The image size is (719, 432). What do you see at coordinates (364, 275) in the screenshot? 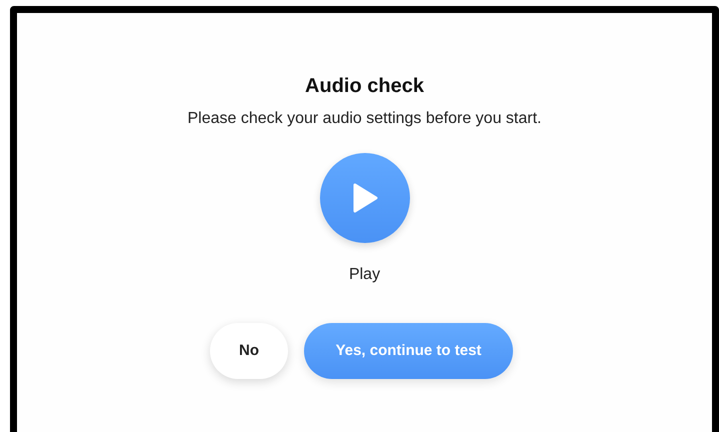
I see `play-label: Play` at bounding box center [364, 275].